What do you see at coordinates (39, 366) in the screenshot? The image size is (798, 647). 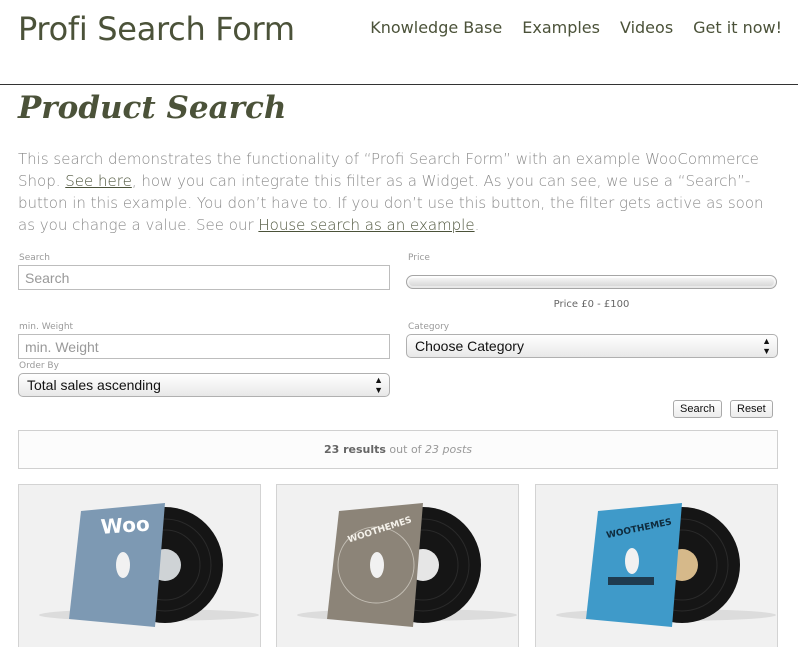 I see `order-by-label: Order By` at bounding box center [39, 366].